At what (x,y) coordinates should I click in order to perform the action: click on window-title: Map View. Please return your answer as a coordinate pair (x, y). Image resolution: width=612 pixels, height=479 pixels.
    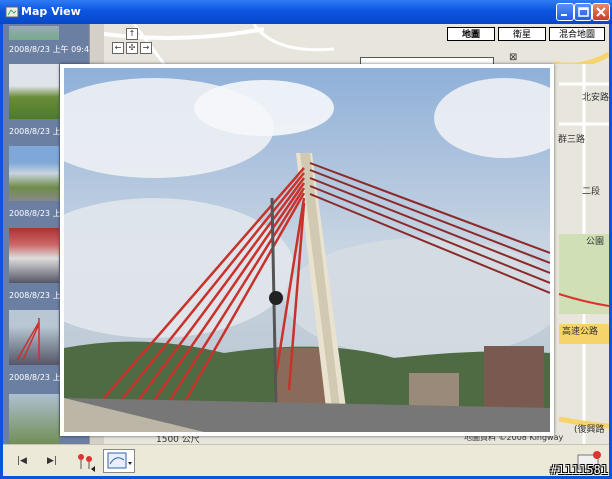
    Looking at the image, I should click on (51, 11).